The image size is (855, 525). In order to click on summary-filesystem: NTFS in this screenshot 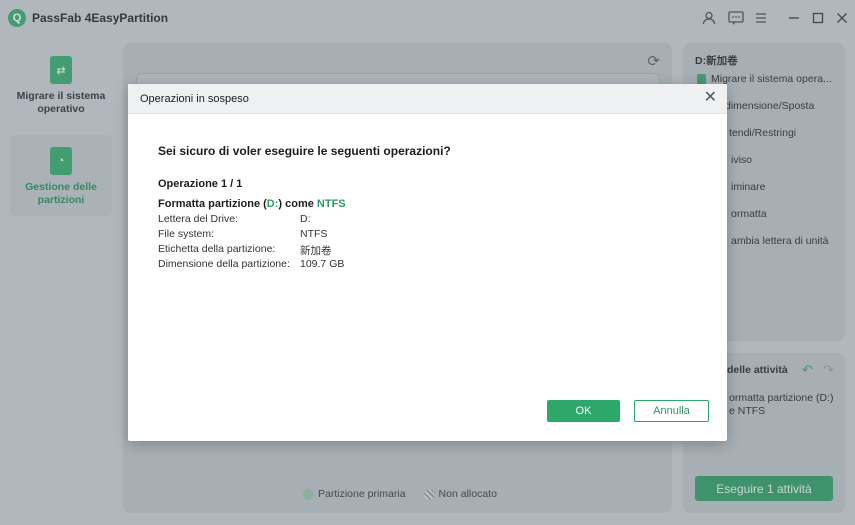, I will do `click(331, 204)`.